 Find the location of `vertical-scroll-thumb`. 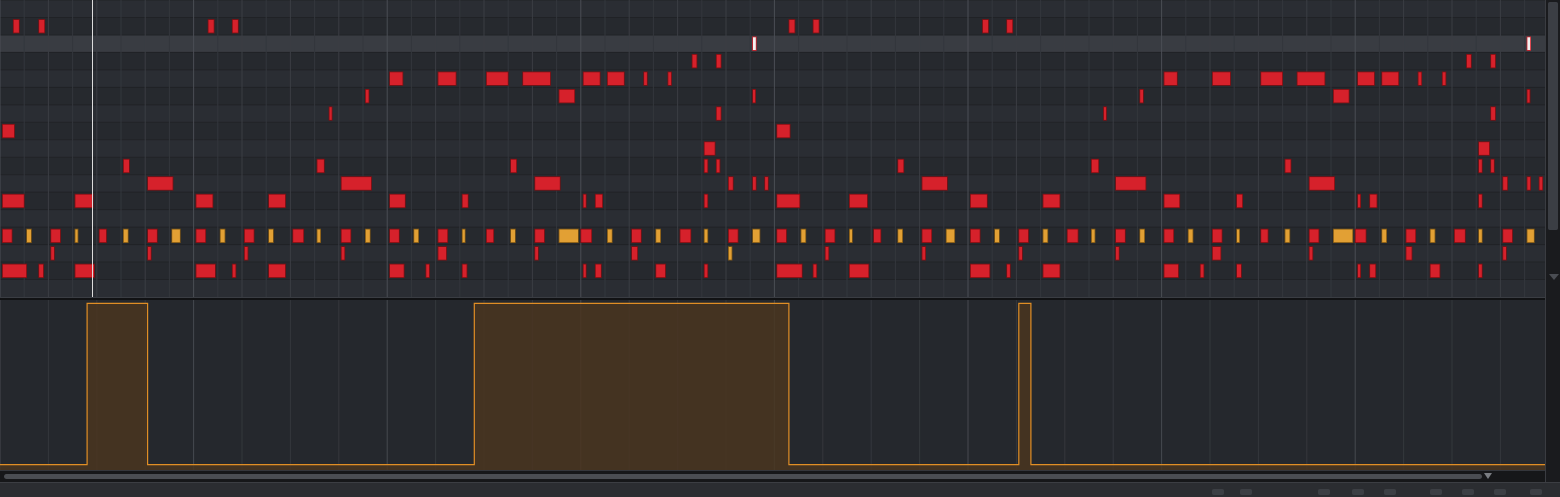

vertical-scroll-thumb is located at coordinates (1553, 116).